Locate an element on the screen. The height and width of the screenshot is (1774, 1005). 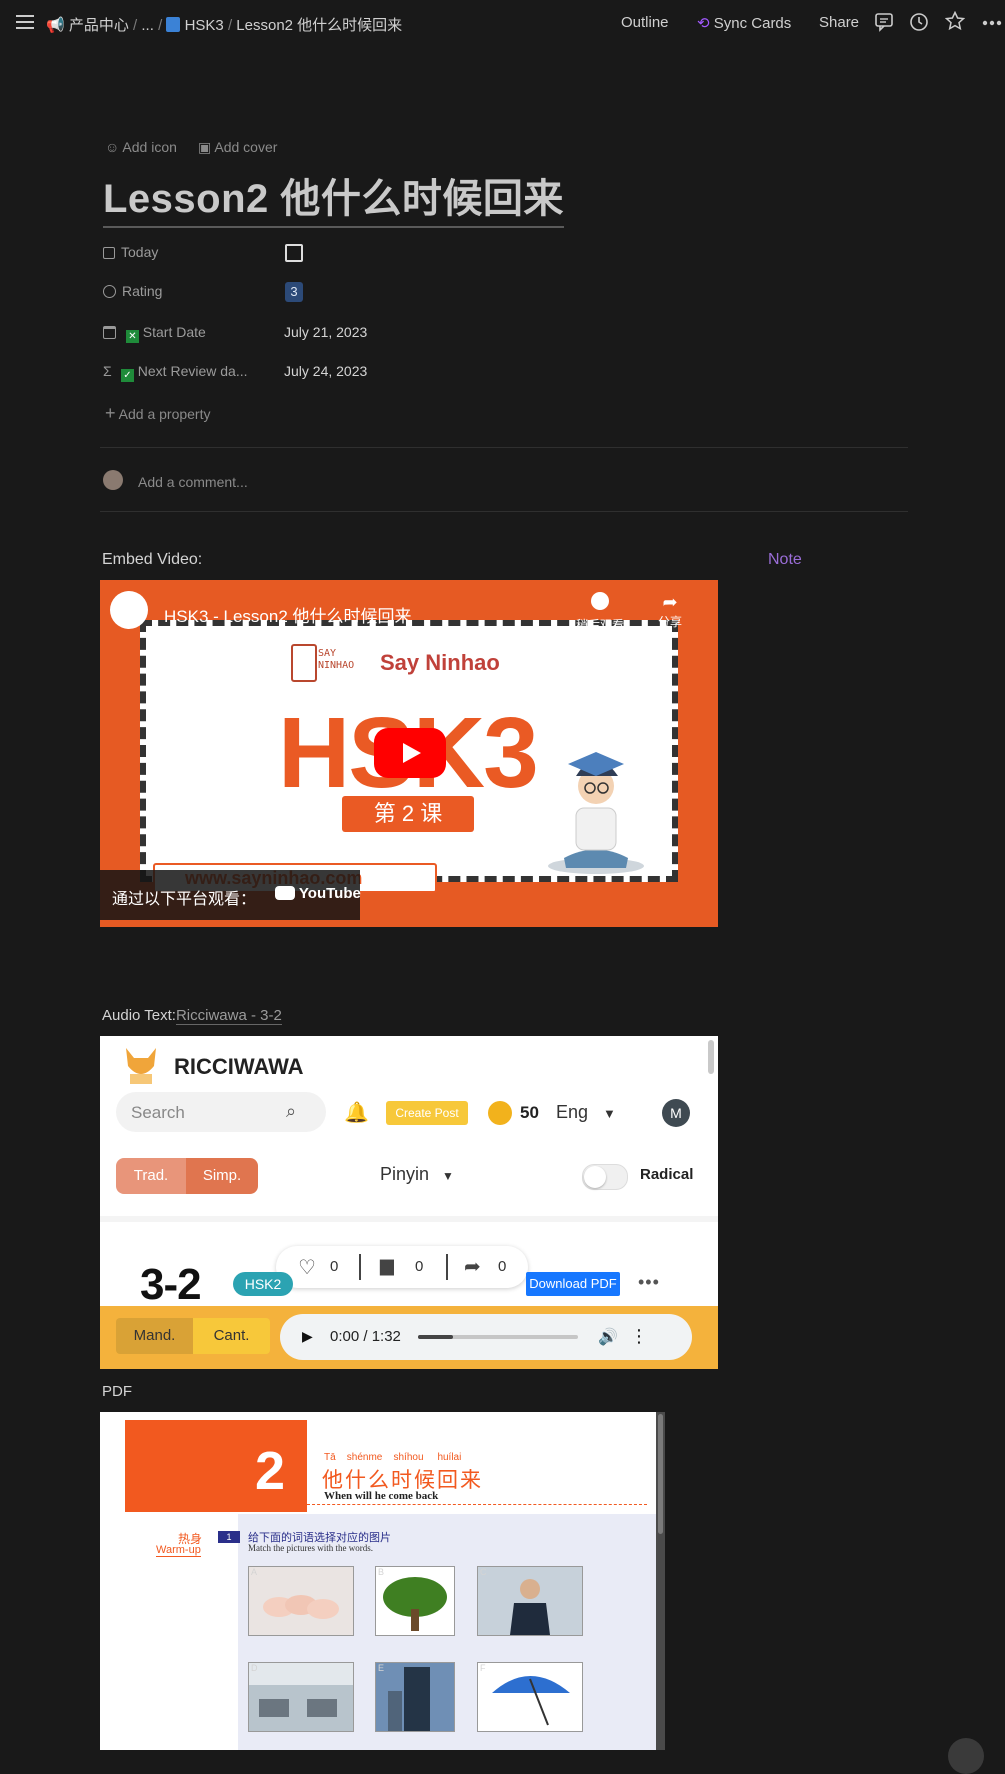
property-value: July 24, 2023 is located at coordinates (325, 371).